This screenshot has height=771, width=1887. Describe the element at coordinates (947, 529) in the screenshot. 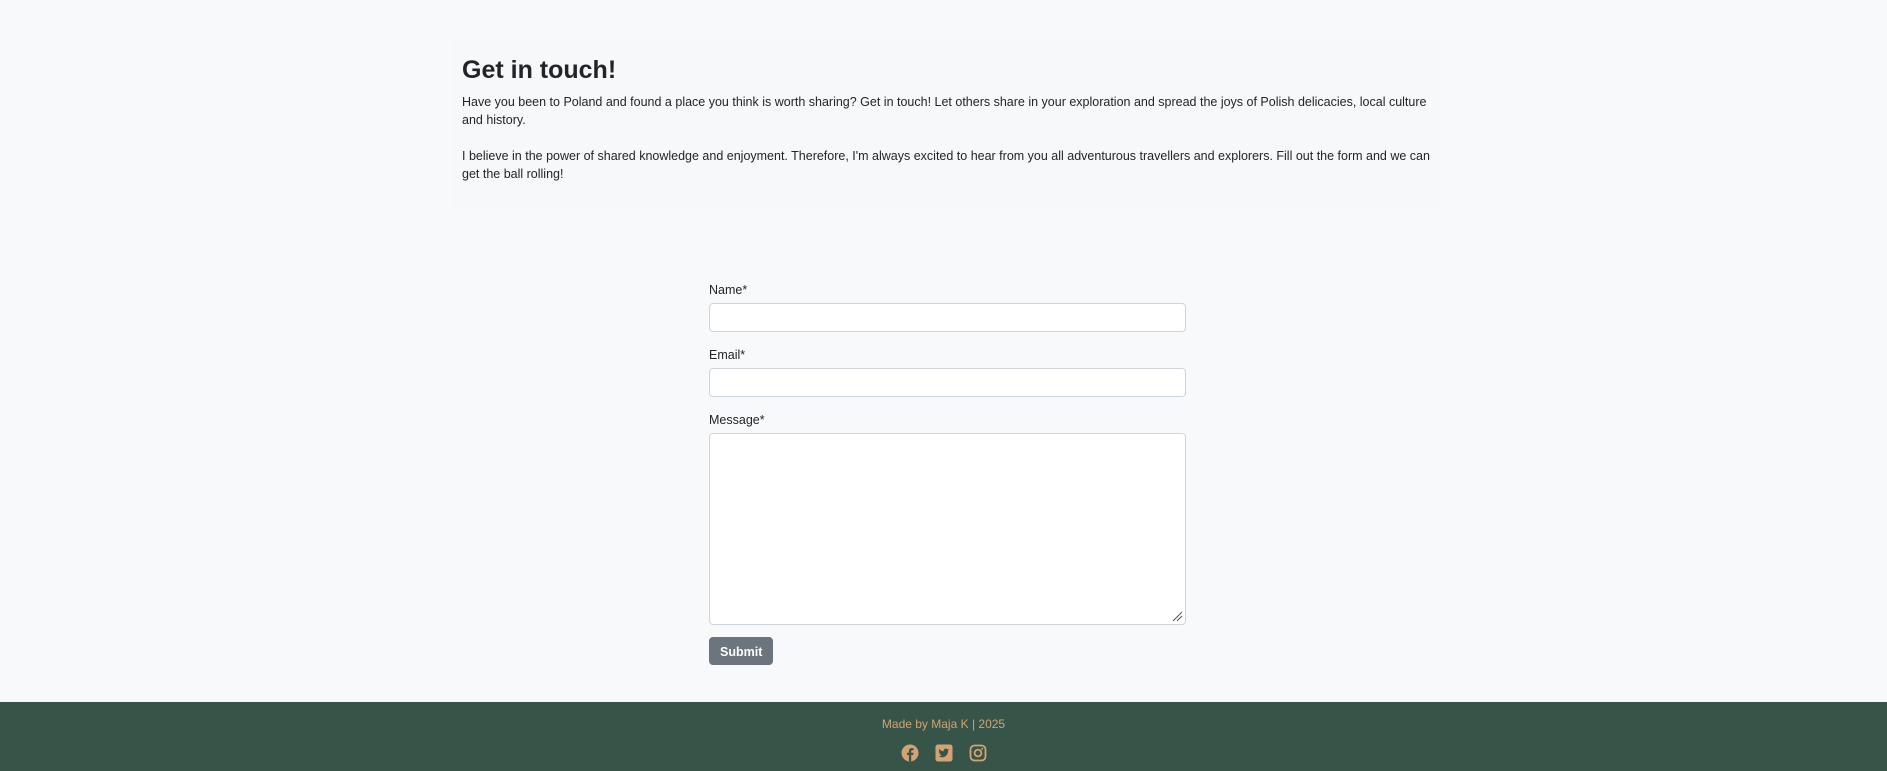

I see `message-field` at that location.